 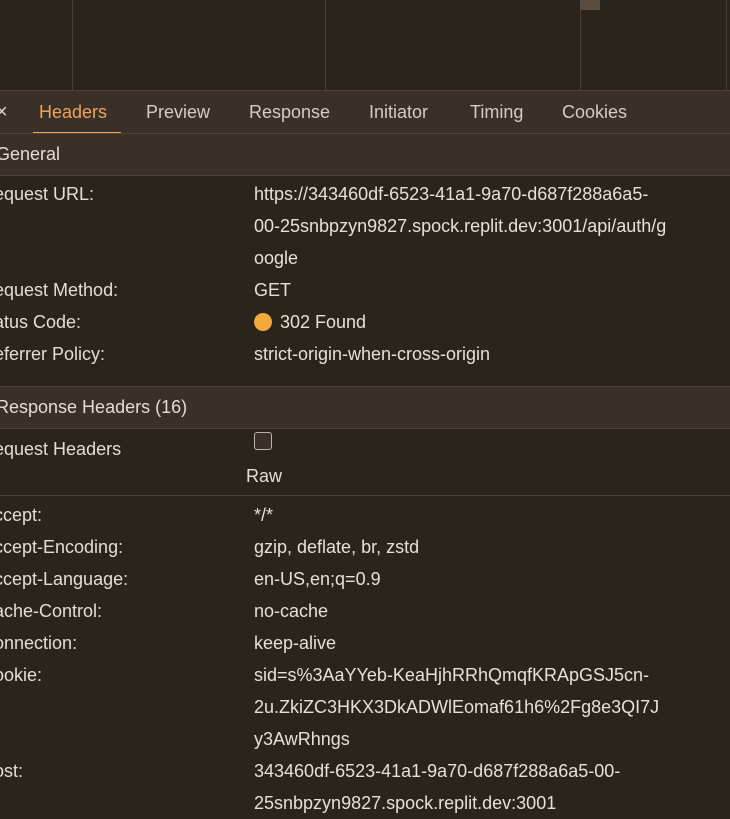 I want to click on header-value: */*, so click(x=264, y=515).